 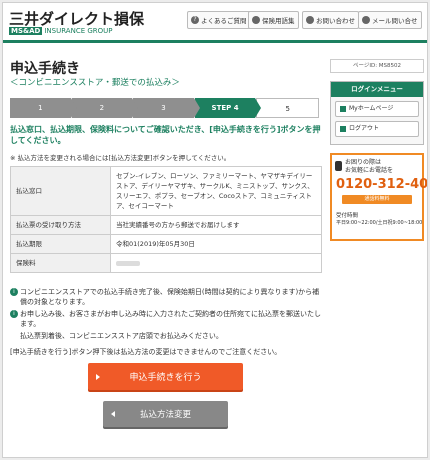 I want to click on nav-glossary: 保険用語集, so click(x=273, y=20).